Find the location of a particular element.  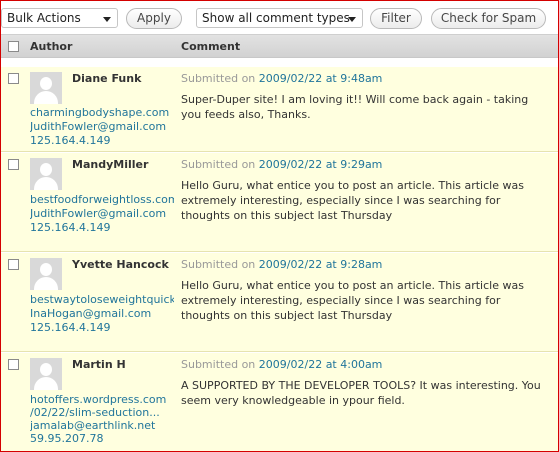

author-name: Diane Funk is located at coordinates (107, 78).